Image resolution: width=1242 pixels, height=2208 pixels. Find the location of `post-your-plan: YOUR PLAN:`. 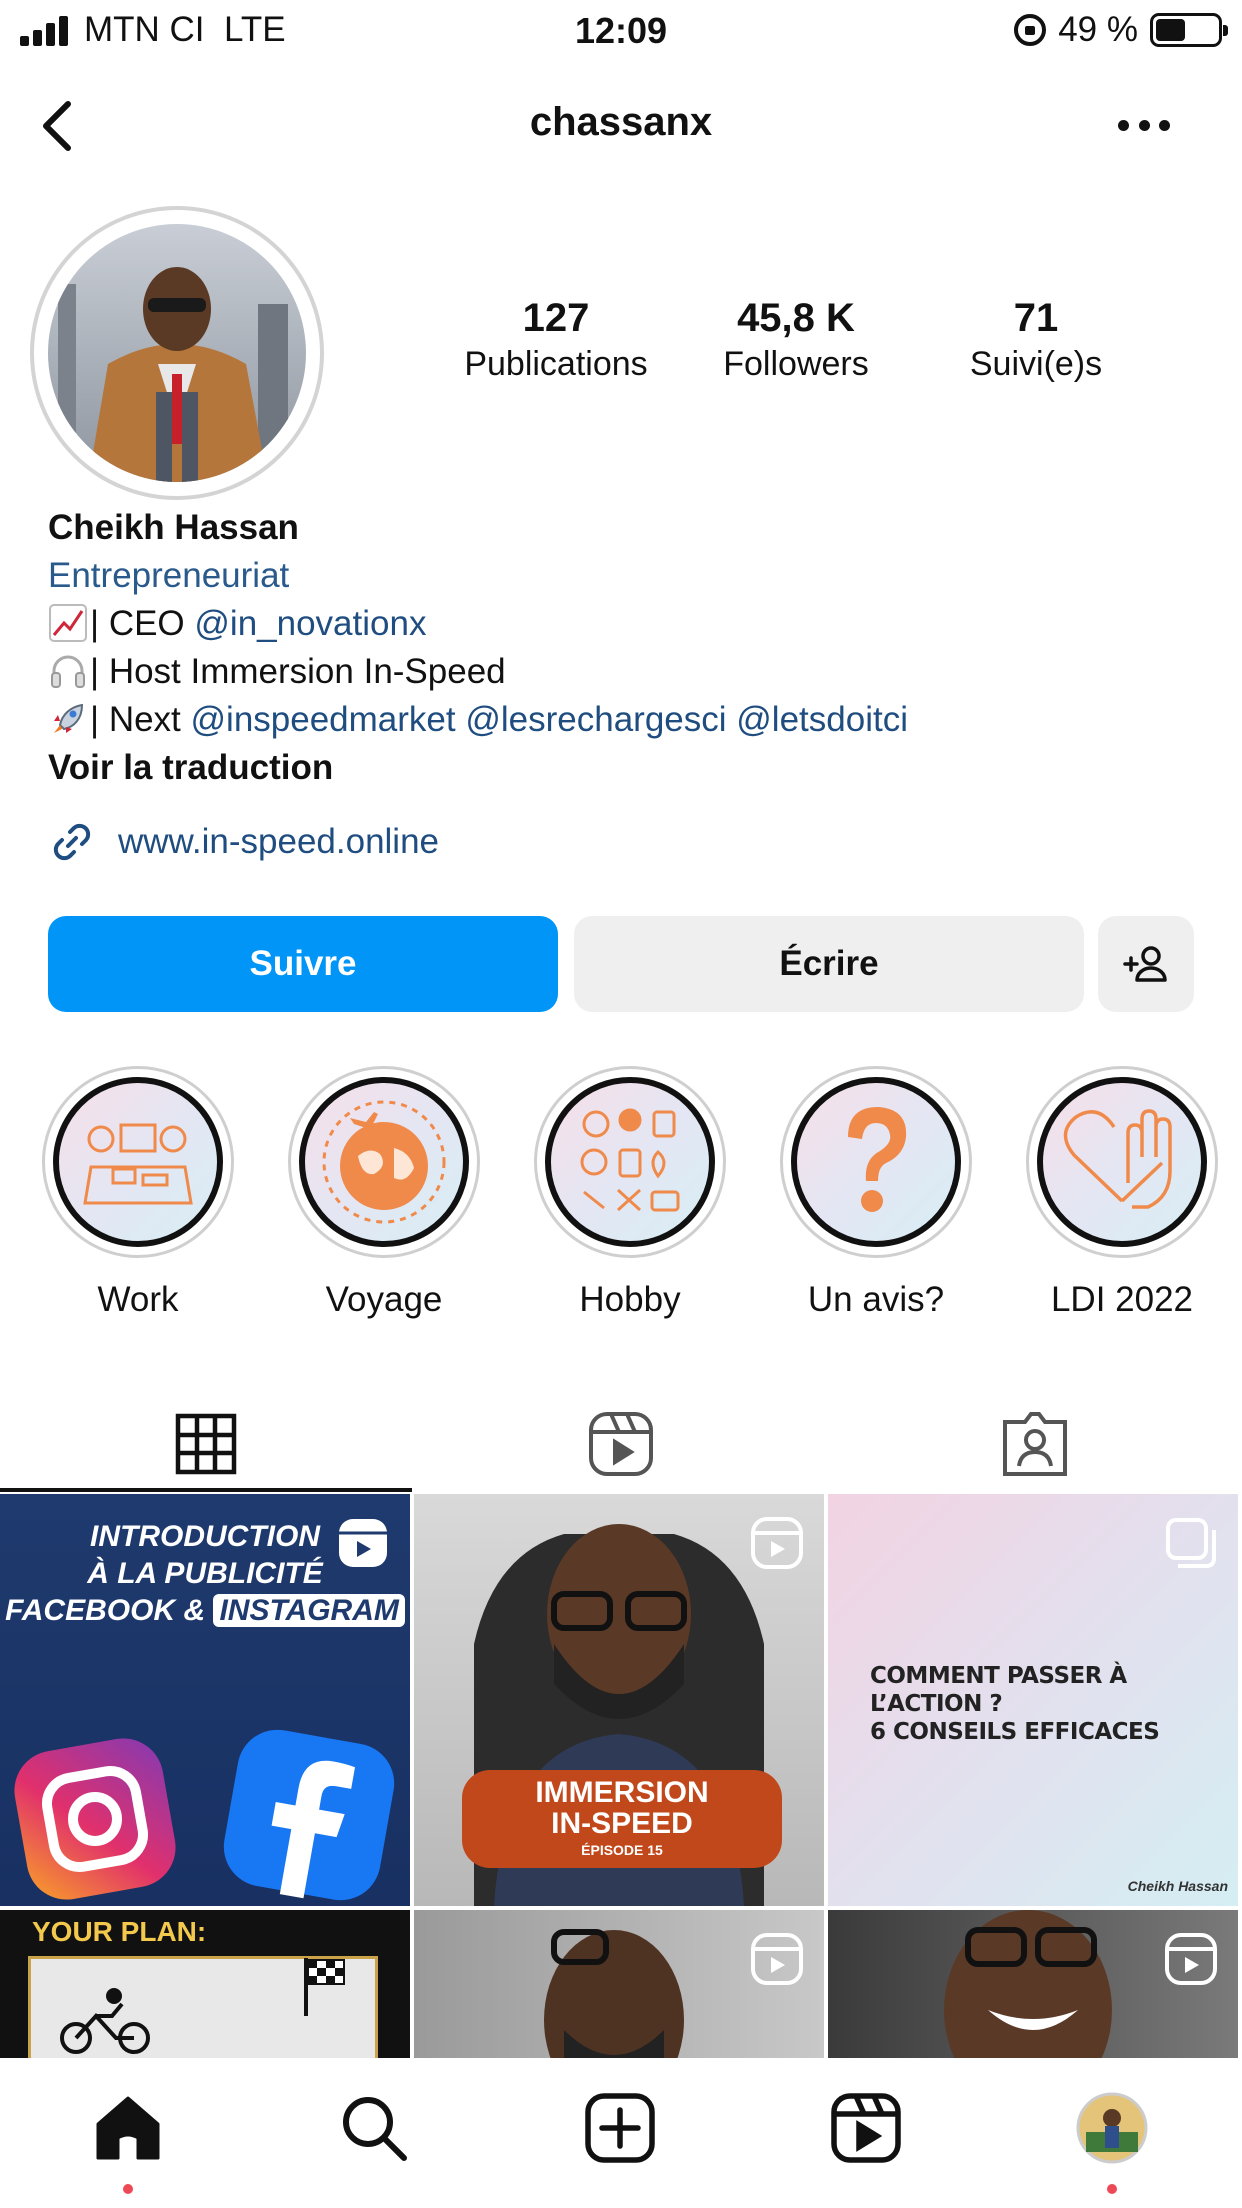

post-your-plan: YOUR PLAN: is located at coordinates (205, 1985).